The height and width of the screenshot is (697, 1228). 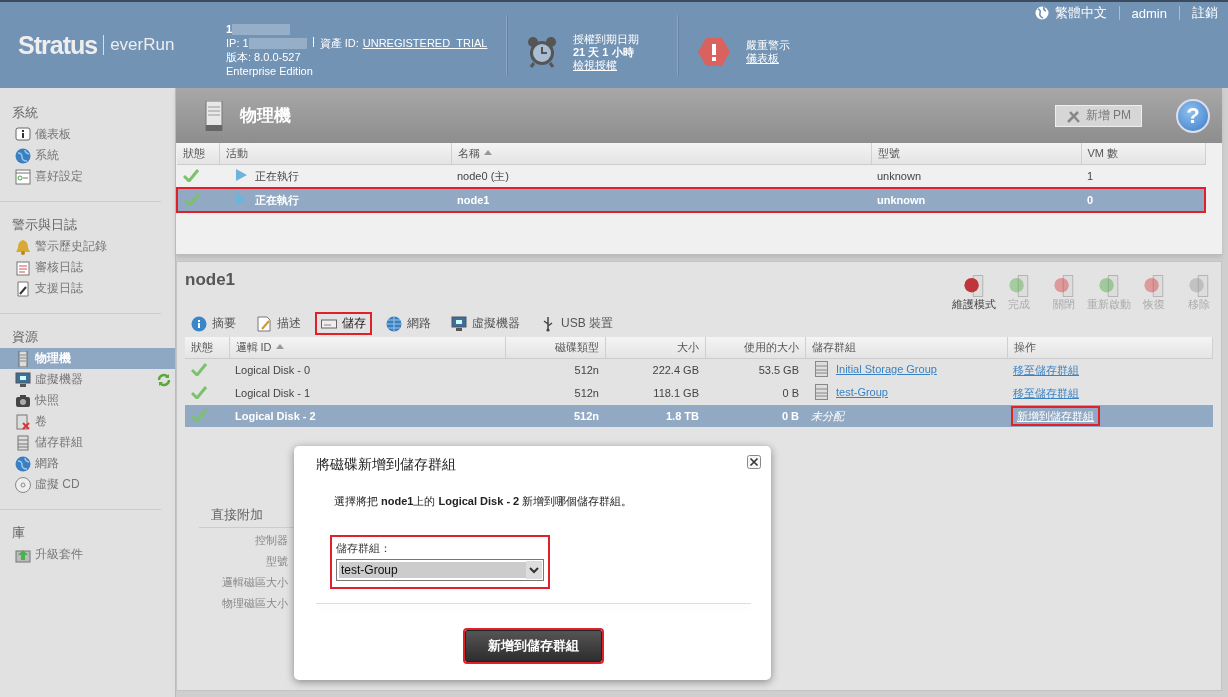 What do you see at coordinates (655, 416) in the screenshot?
I see `table-cell: 1.8 TB` at bounding box center [655, 416].